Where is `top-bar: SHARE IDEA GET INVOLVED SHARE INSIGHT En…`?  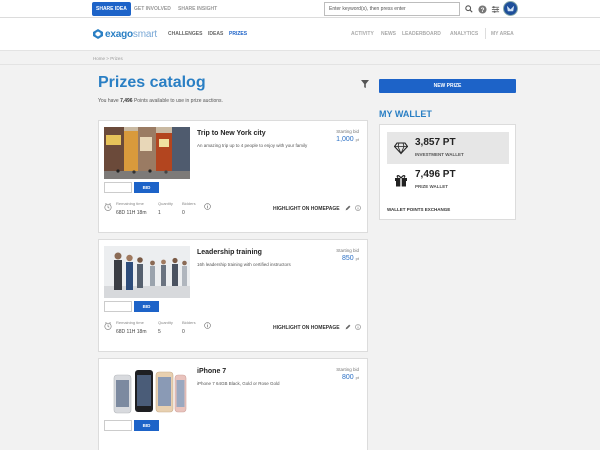
top-bar: SHARE IDEA GET INVOLVED SHARE INSIGHT En… is located at coordinates (300, 9).